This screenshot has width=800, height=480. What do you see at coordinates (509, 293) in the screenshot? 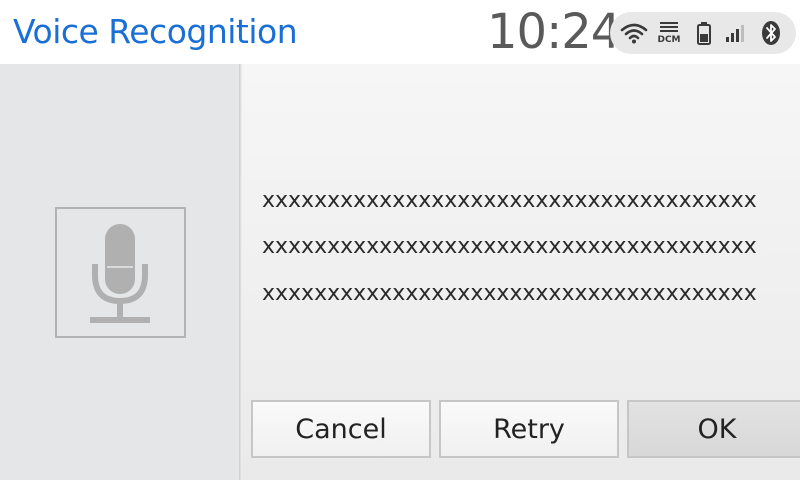
I see `message-line-3: xxxxxxxxxxxxxxxxxxxxxxxxxxxxxxxxxxxxxx` at bounding box center [509, 293].